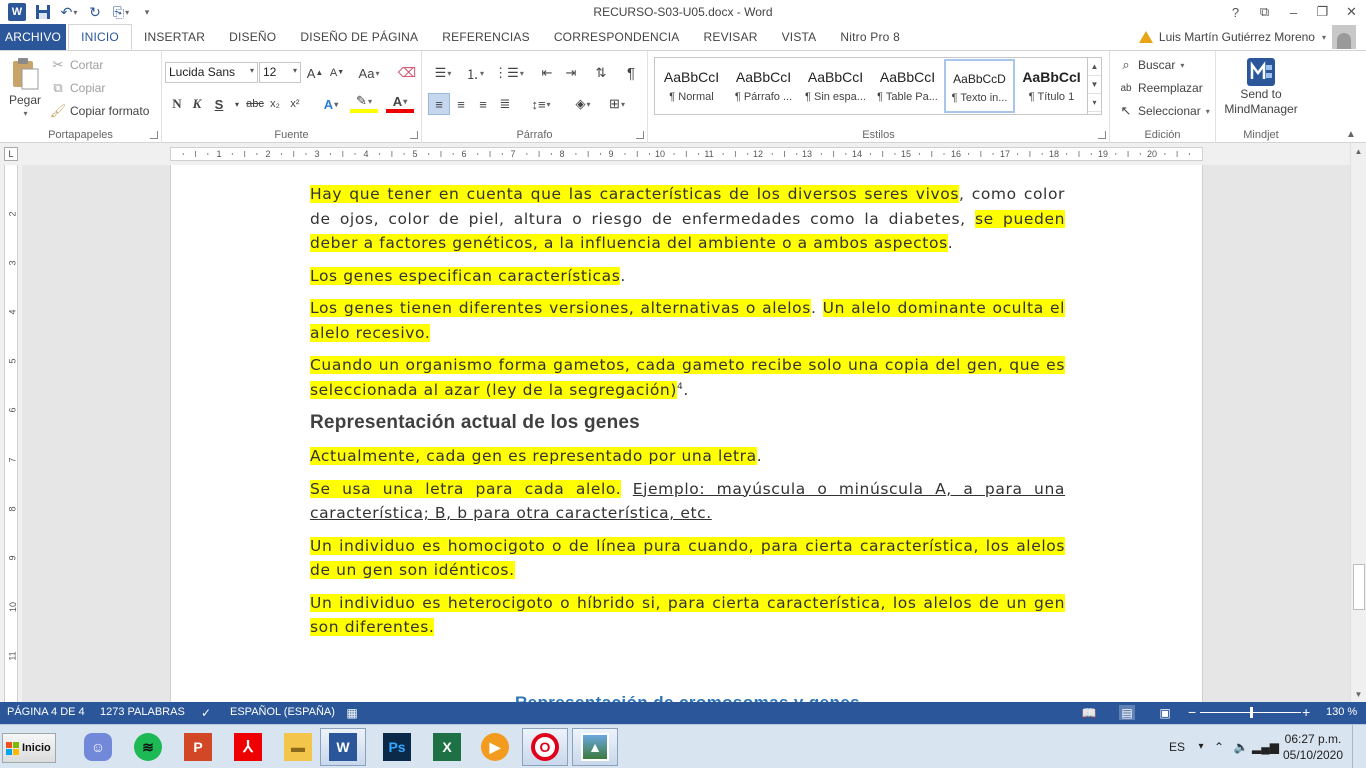 This screenshot has height=768, width=1366. I want to click on align-left-icon: ≡, so click(439, 104).